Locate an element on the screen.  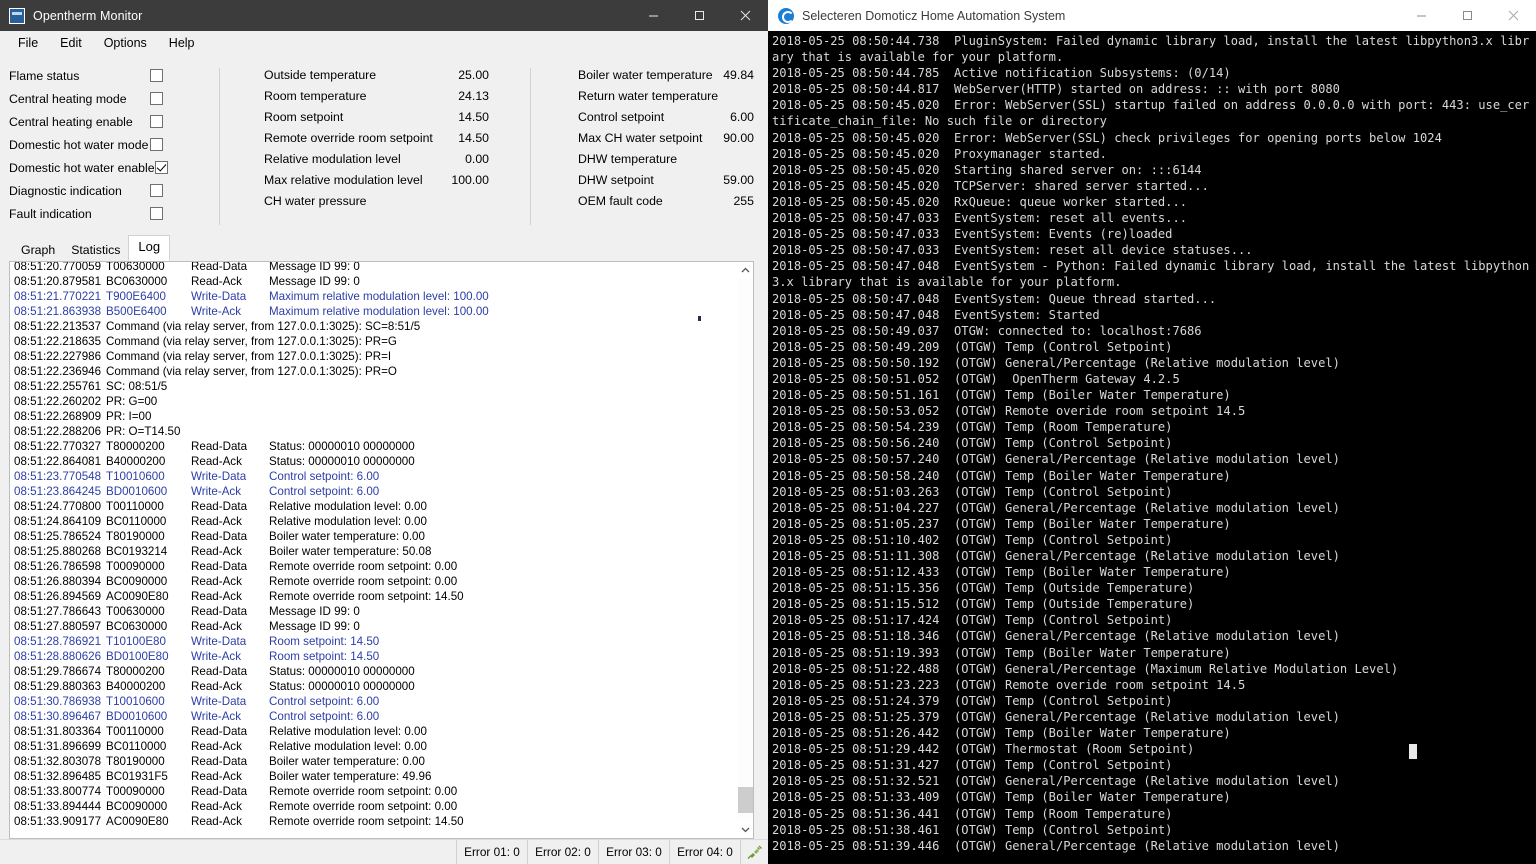
opentherm-window-controls is located at coordinates (699, 15).